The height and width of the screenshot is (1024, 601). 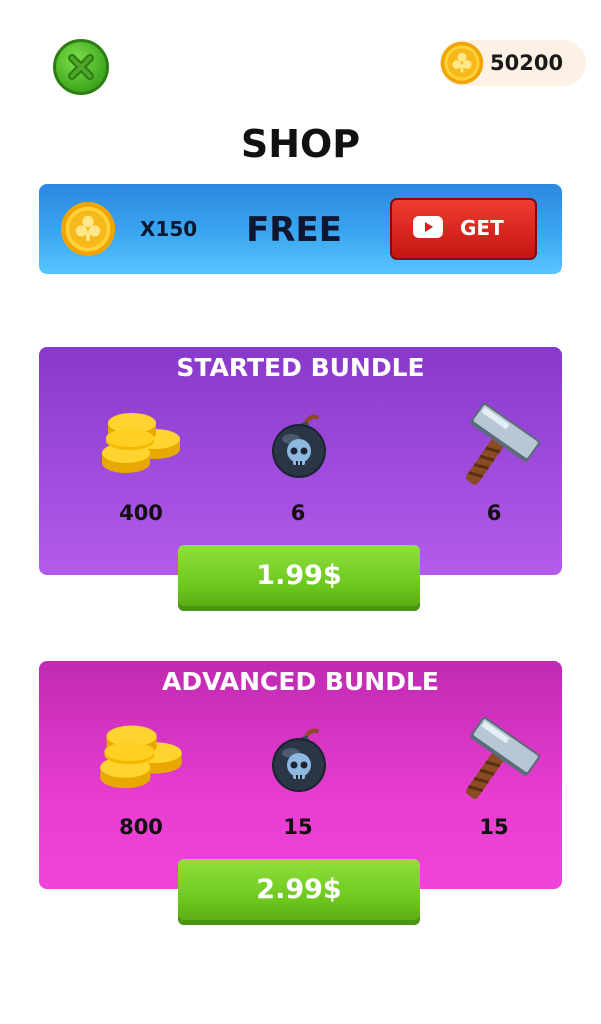 I want to click on bombs-quantity: 6, so click(x=298, y=513).